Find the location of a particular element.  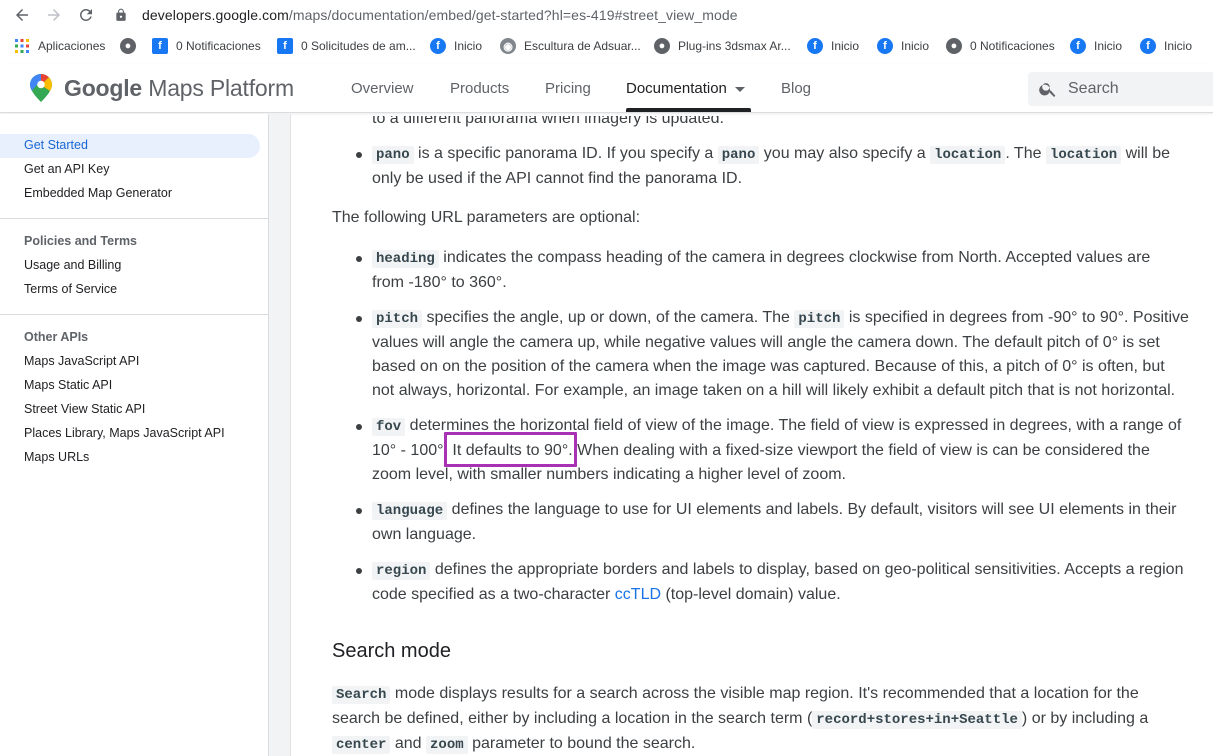

back-button is located at coordinates (22, 15).